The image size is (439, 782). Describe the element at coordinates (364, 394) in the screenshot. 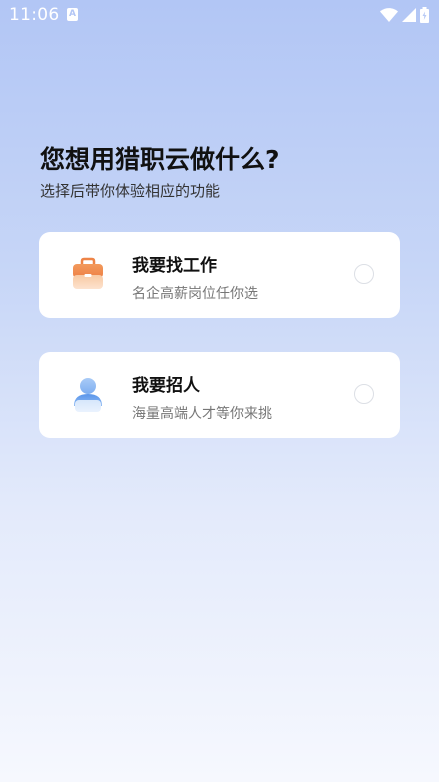

I see `hire-radio` at that location.